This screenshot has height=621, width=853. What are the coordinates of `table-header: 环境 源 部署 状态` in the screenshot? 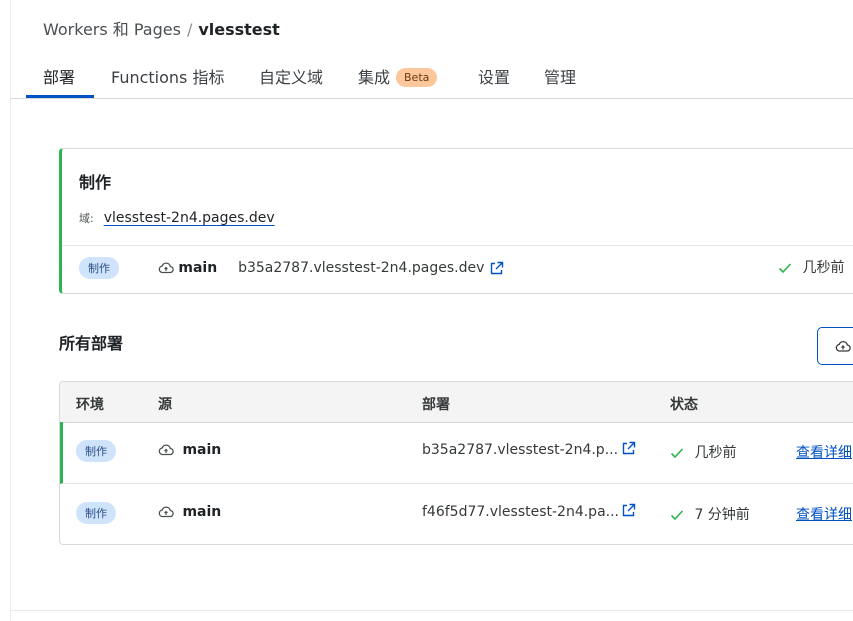 It's located at (456, 402).